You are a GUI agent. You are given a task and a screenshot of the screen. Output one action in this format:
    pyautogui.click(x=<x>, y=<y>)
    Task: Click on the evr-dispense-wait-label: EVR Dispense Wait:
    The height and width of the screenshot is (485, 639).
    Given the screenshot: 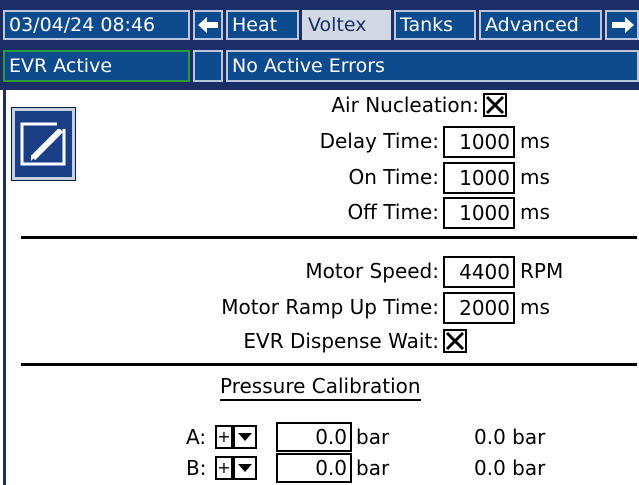 What is the action you would take?
    pyautogui.click(x=341, y=341)
    